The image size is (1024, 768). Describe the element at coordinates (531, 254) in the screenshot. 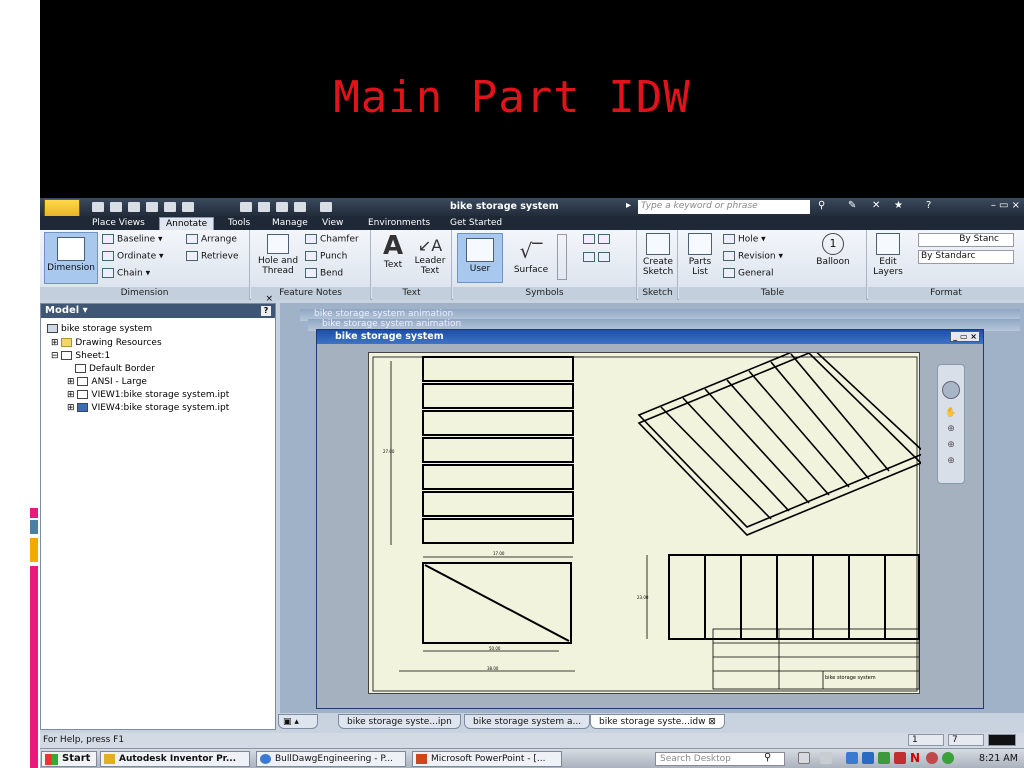

I see `surface-button: √‾ Surface` at that location.